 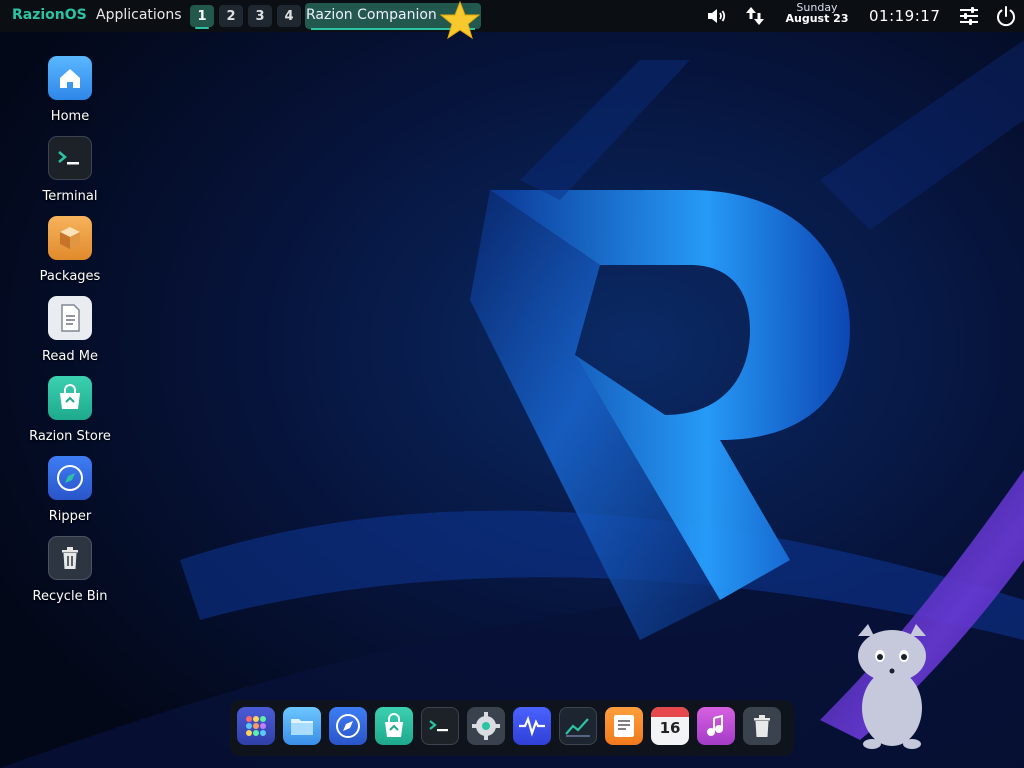 I want to click on clock: 01:19:17, so click(x=904, y=16).